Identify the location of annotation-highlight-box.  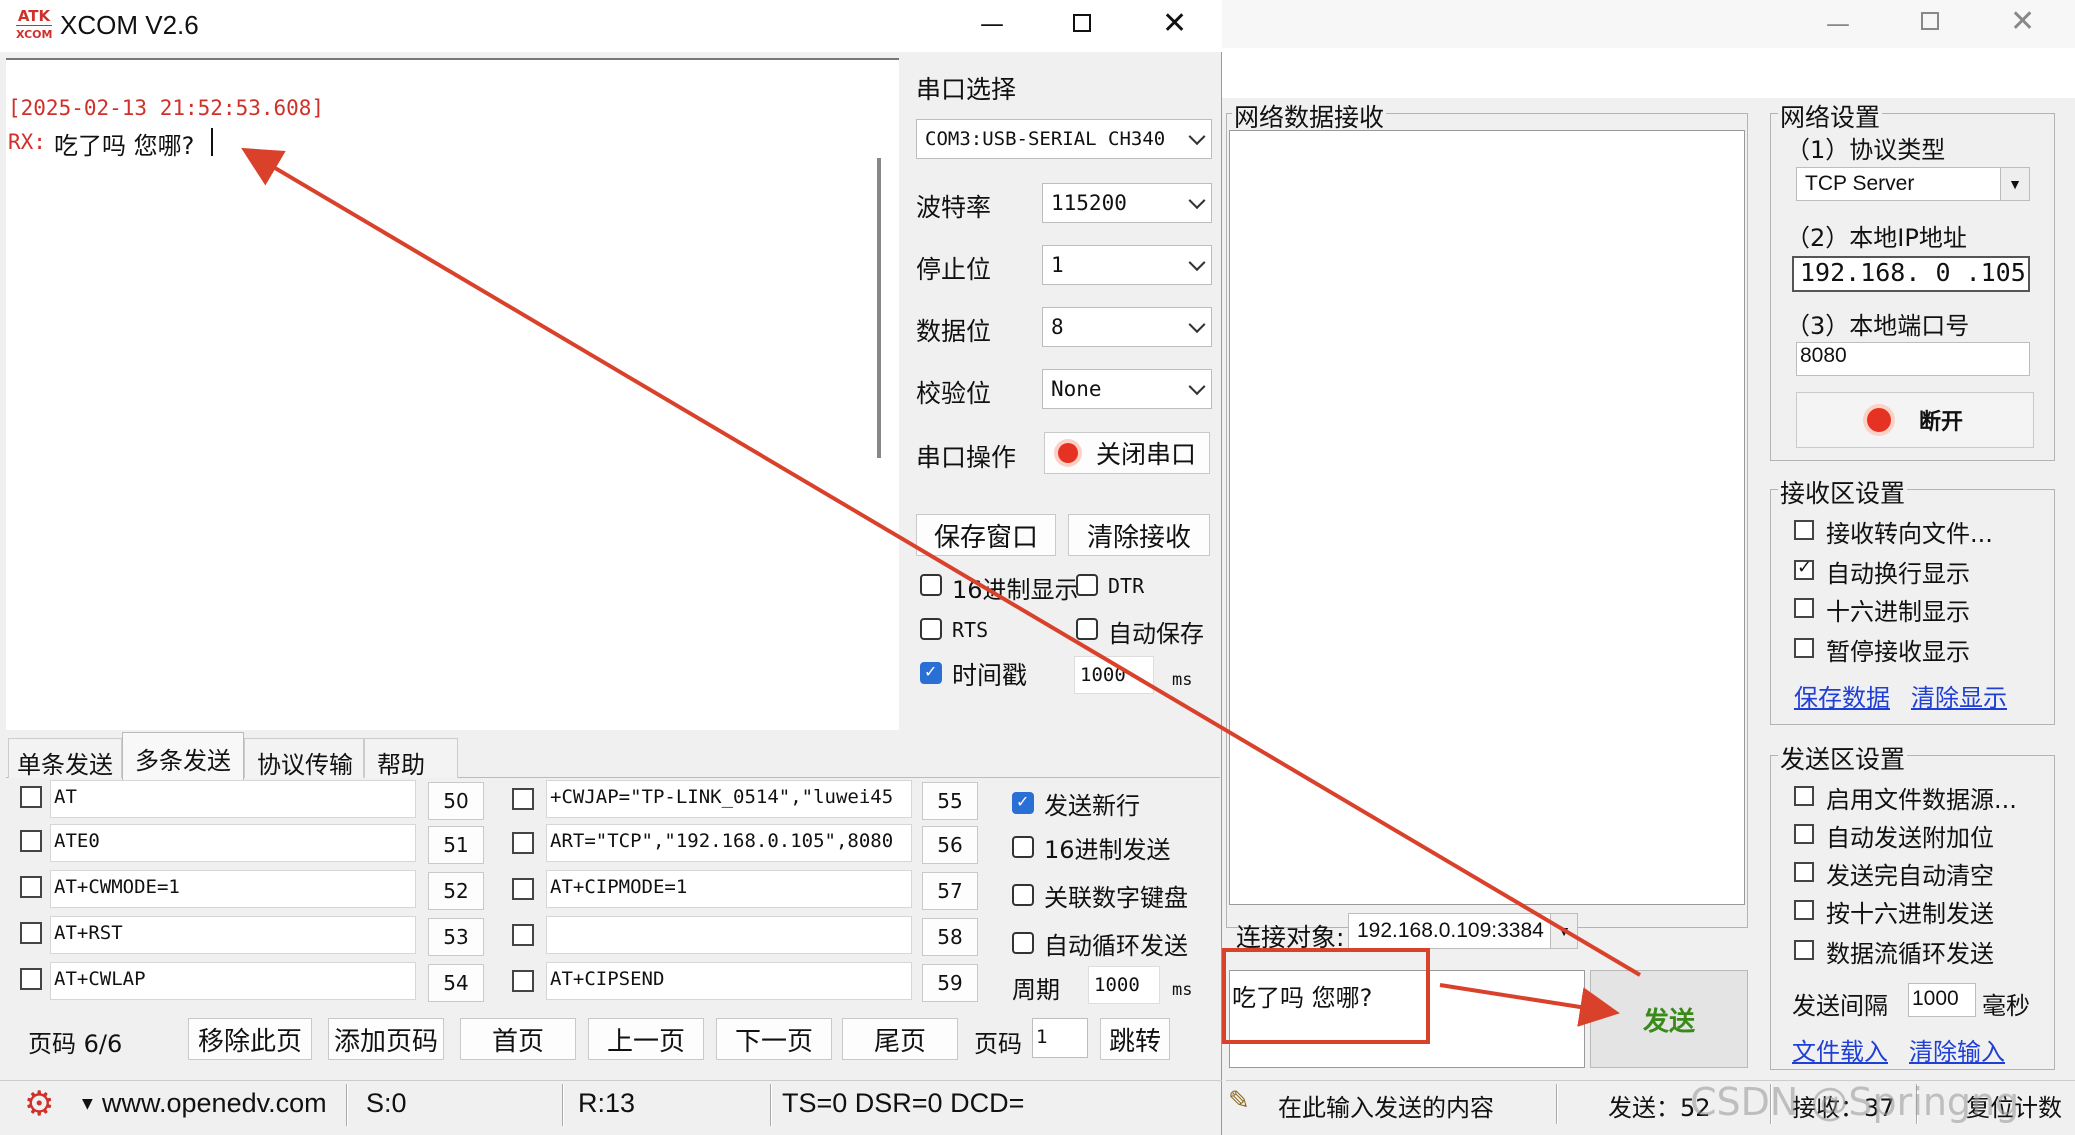
(1326, 996).